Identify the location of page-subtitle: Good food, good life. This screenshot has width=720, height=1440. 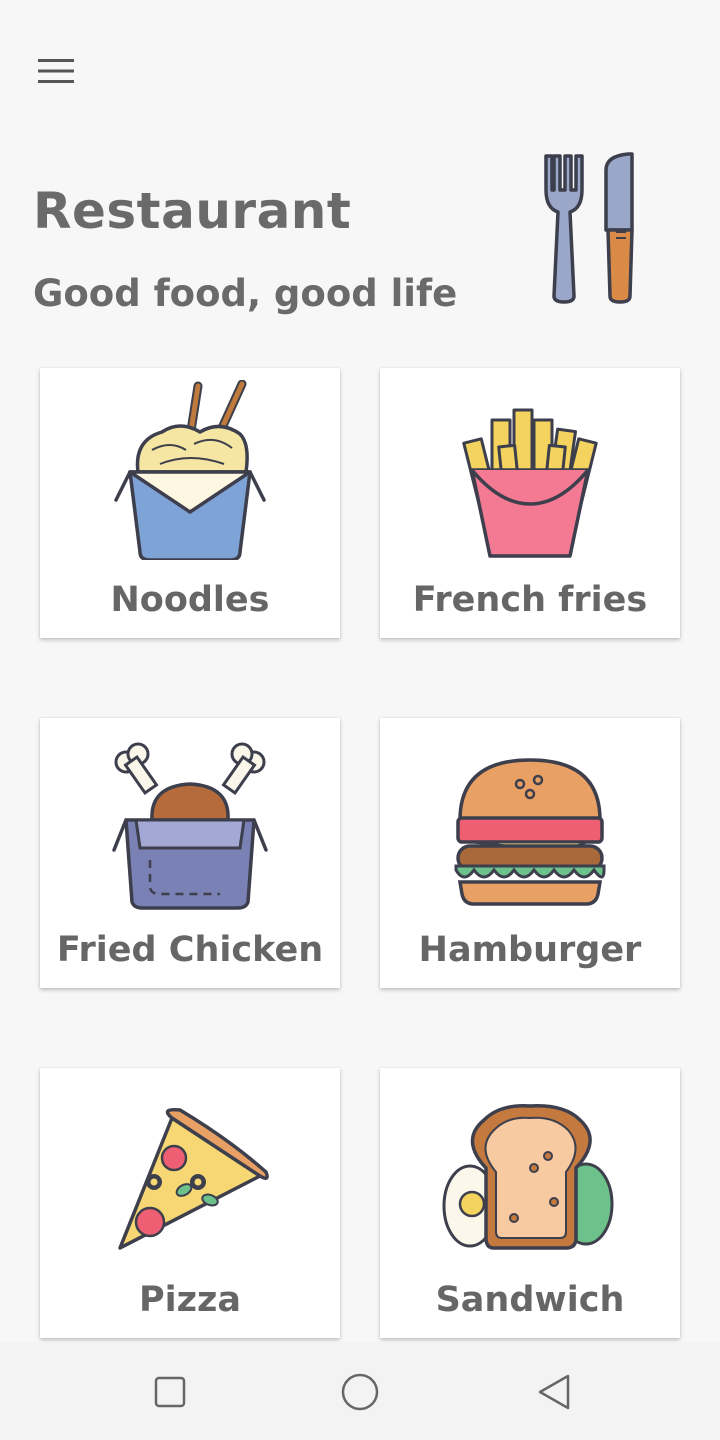
(245, 293).